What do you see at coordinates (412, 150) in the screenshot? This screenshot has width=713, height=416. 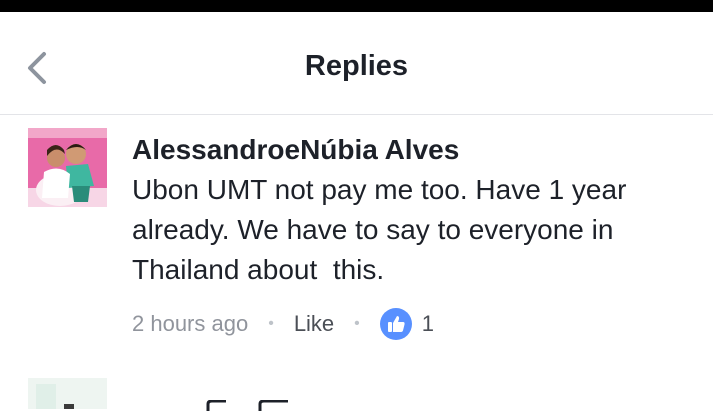 I see `comment-author: AlessandroeNúbia Alves` at bounding box center [412, 150].